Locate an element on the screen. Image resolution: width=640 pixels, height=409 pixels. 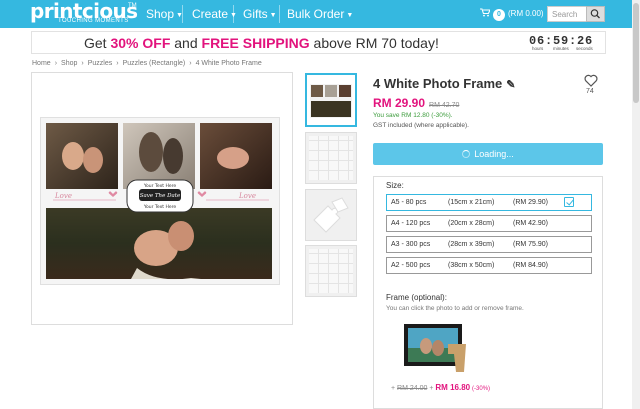
nav-bulk-order-label: Bulk Order is located at coordinates (316, 14).